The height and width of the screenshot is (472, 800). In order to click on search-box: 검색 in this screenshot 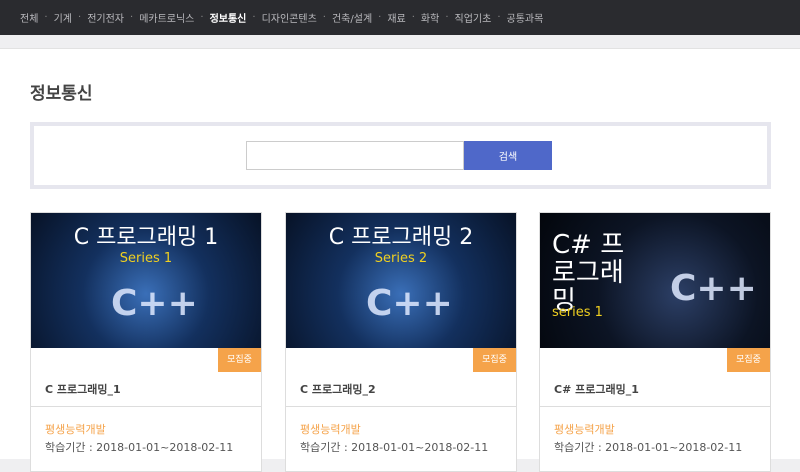, I will do `click(400, 155)`.